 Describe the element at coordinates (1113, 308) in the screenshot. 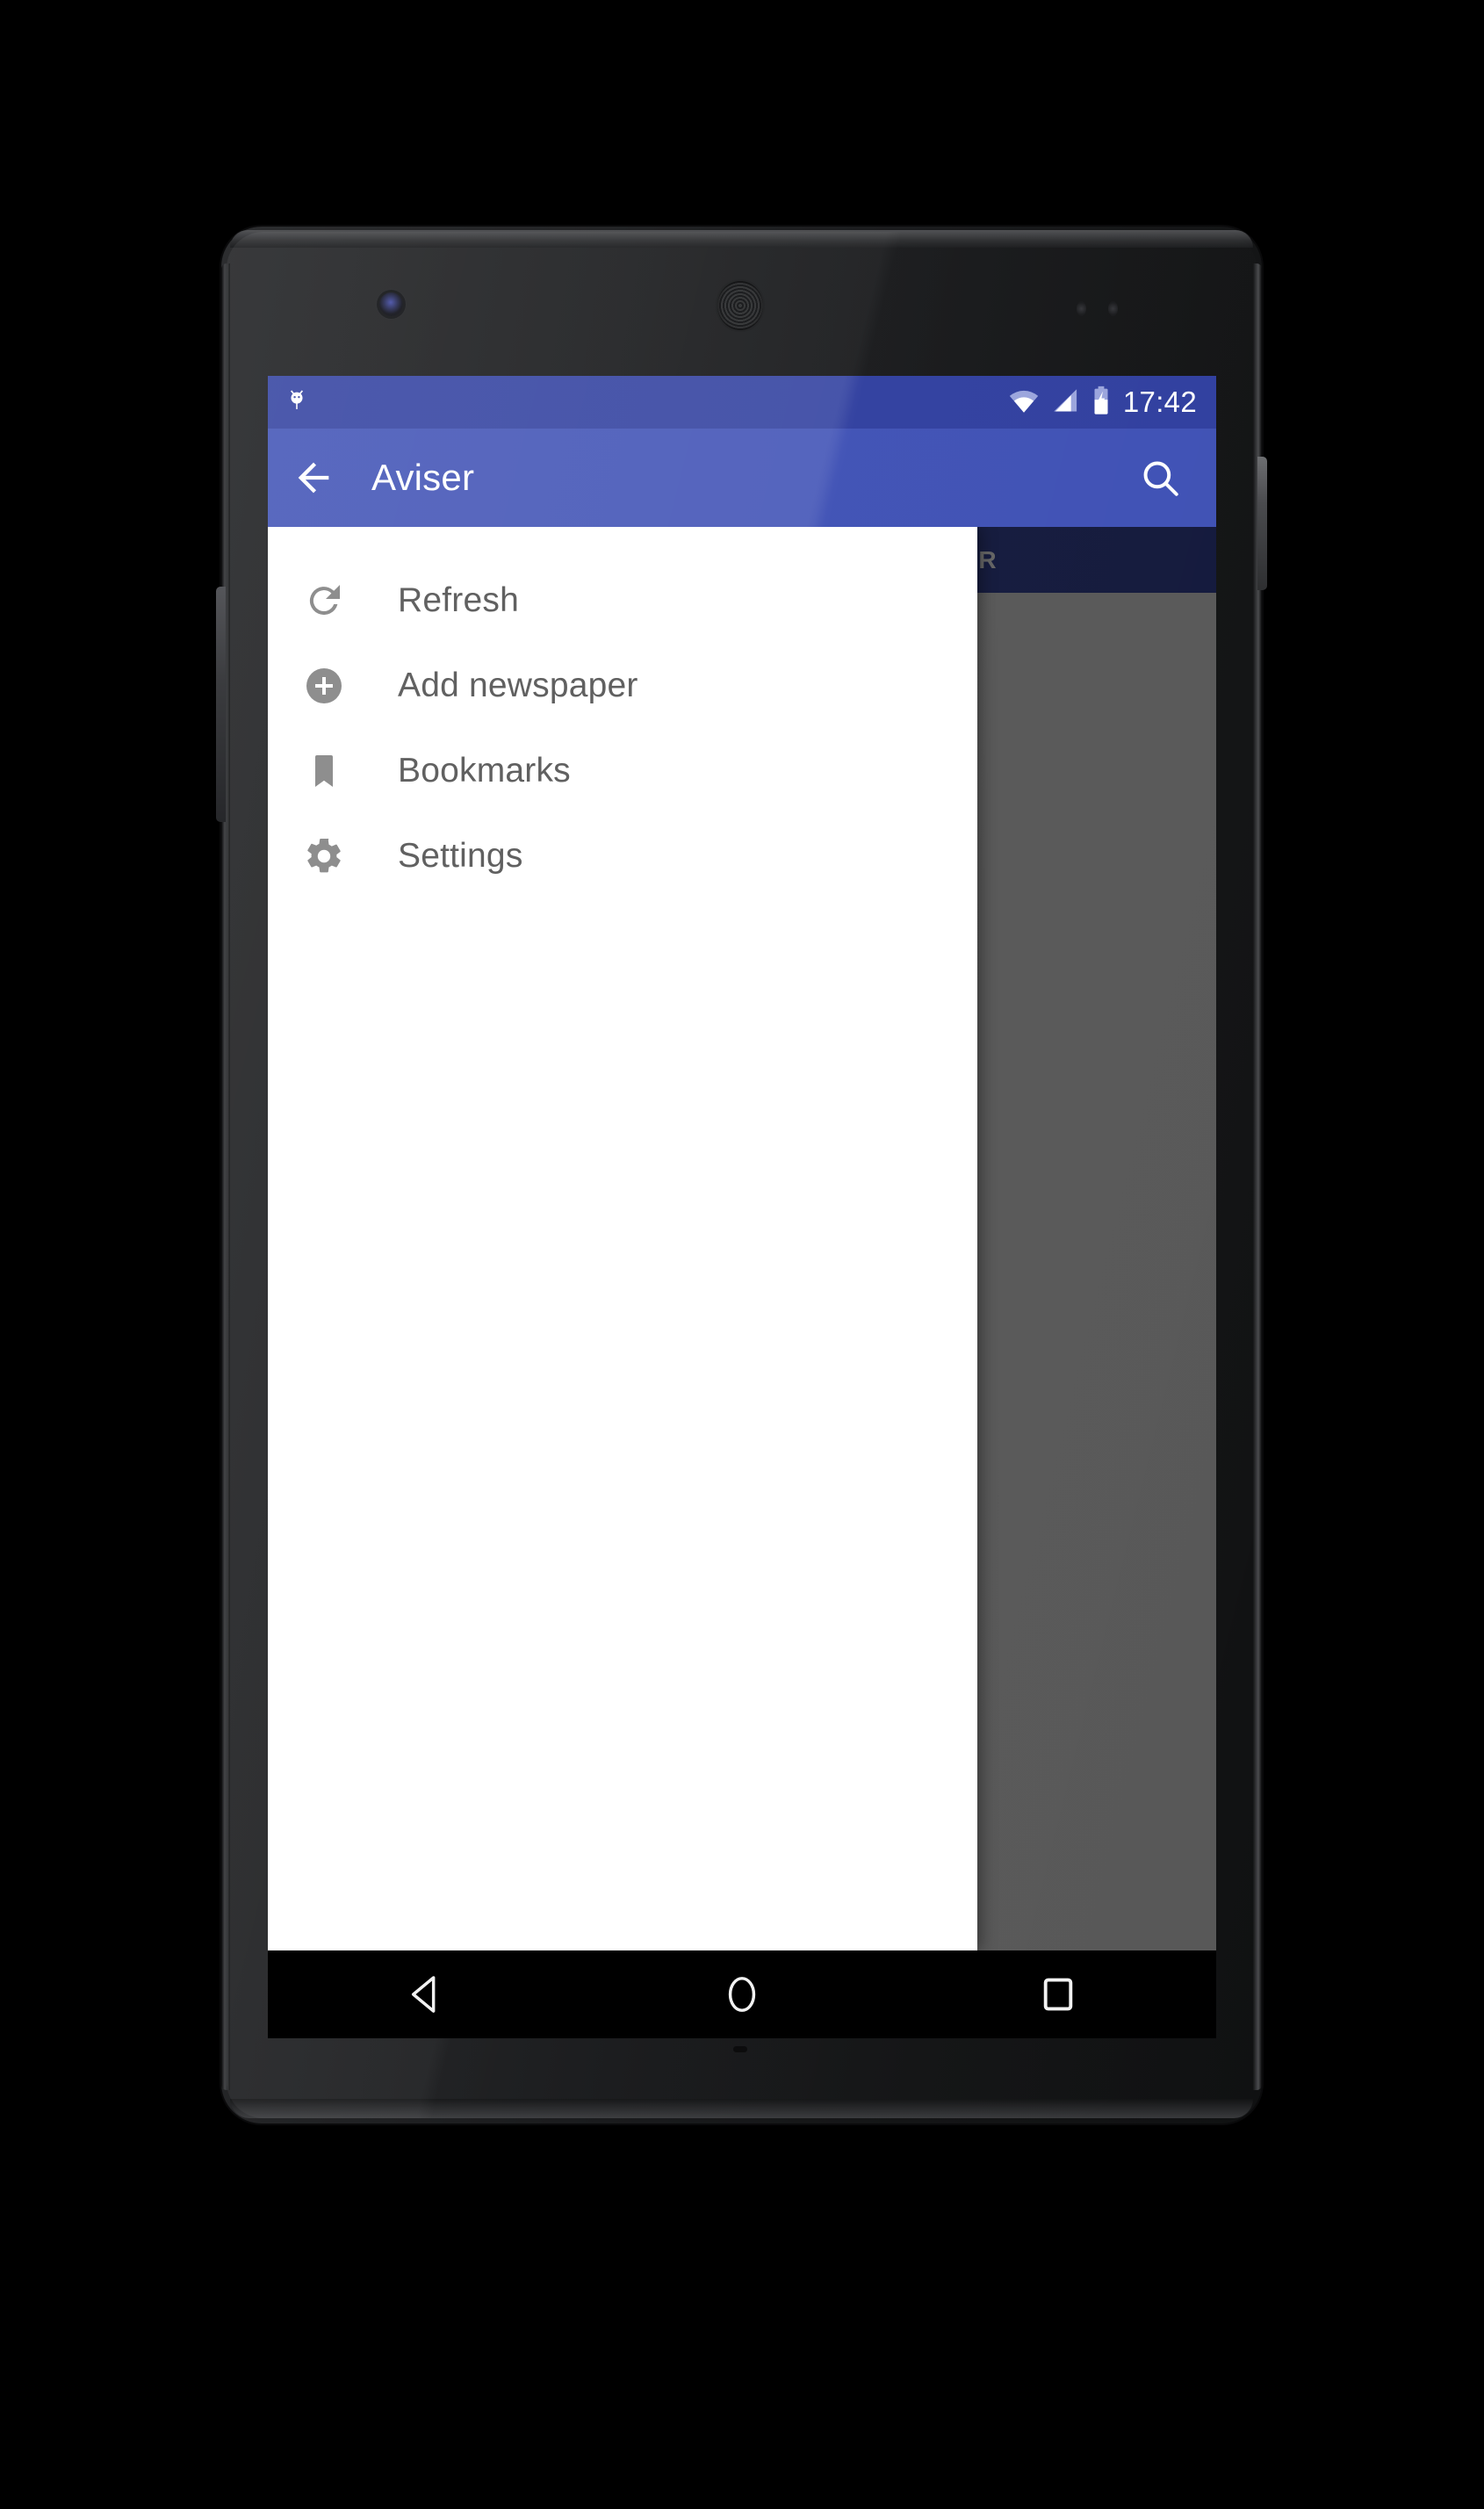

I see `light-sensor` at that location.